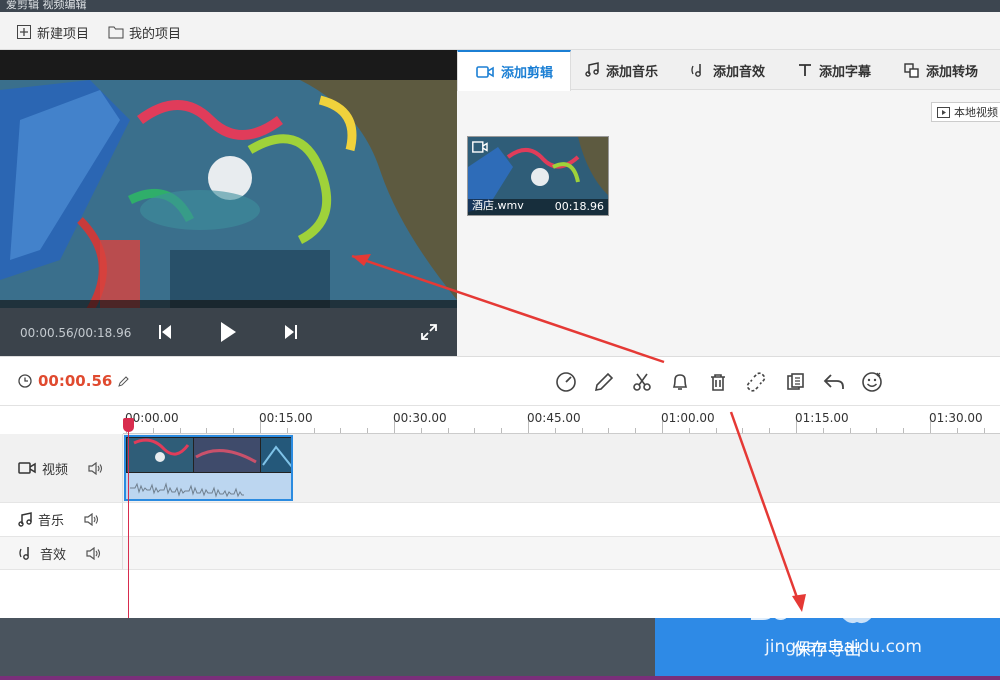 Image resolution: width=1000 pixels, height=680 pixels. I want to click on track-header-video: 视频, so click(61, 468).